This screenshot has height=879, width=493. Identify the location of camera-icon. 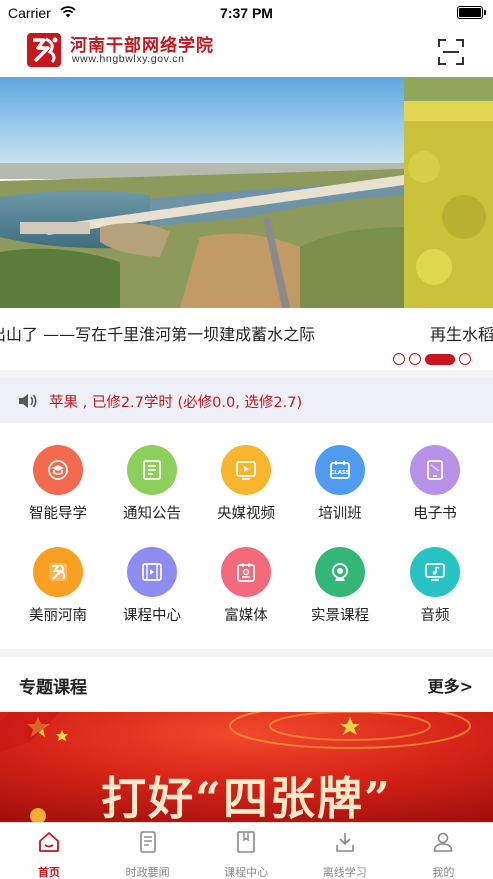
(340, 572).